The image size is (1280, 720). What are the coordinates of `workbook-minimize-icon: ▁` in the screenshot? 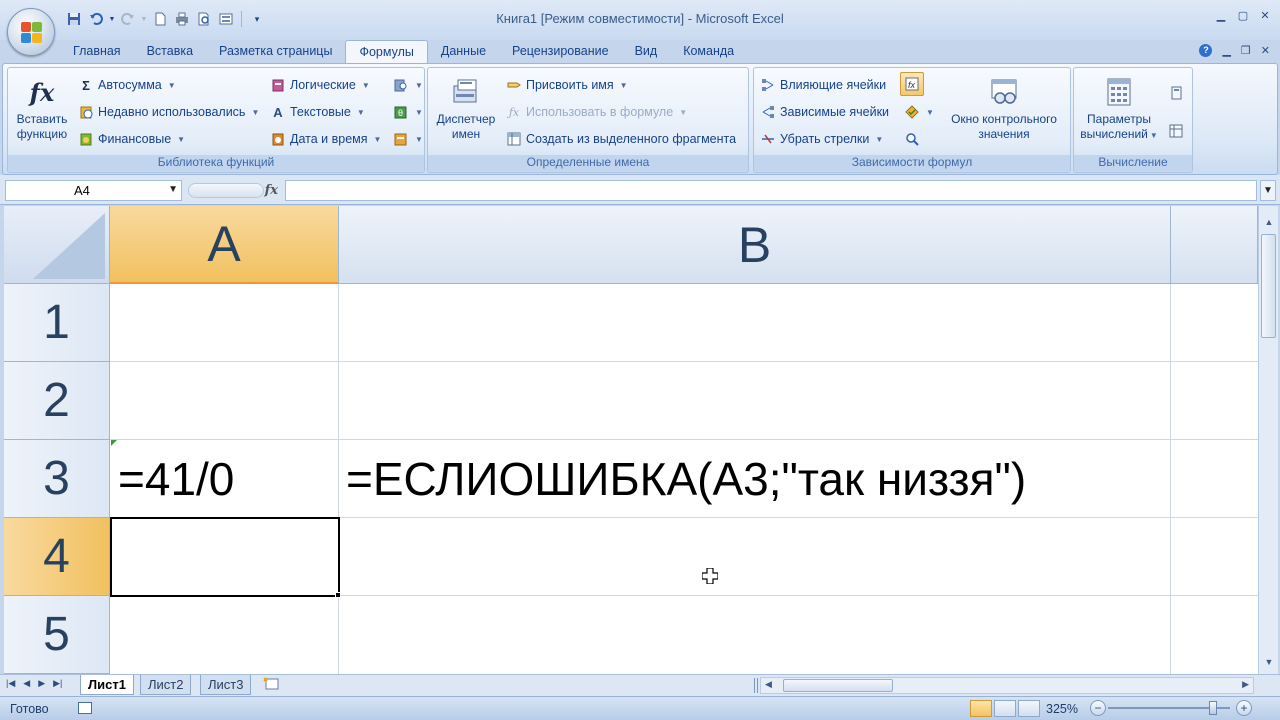 It's located at (1226, 50).